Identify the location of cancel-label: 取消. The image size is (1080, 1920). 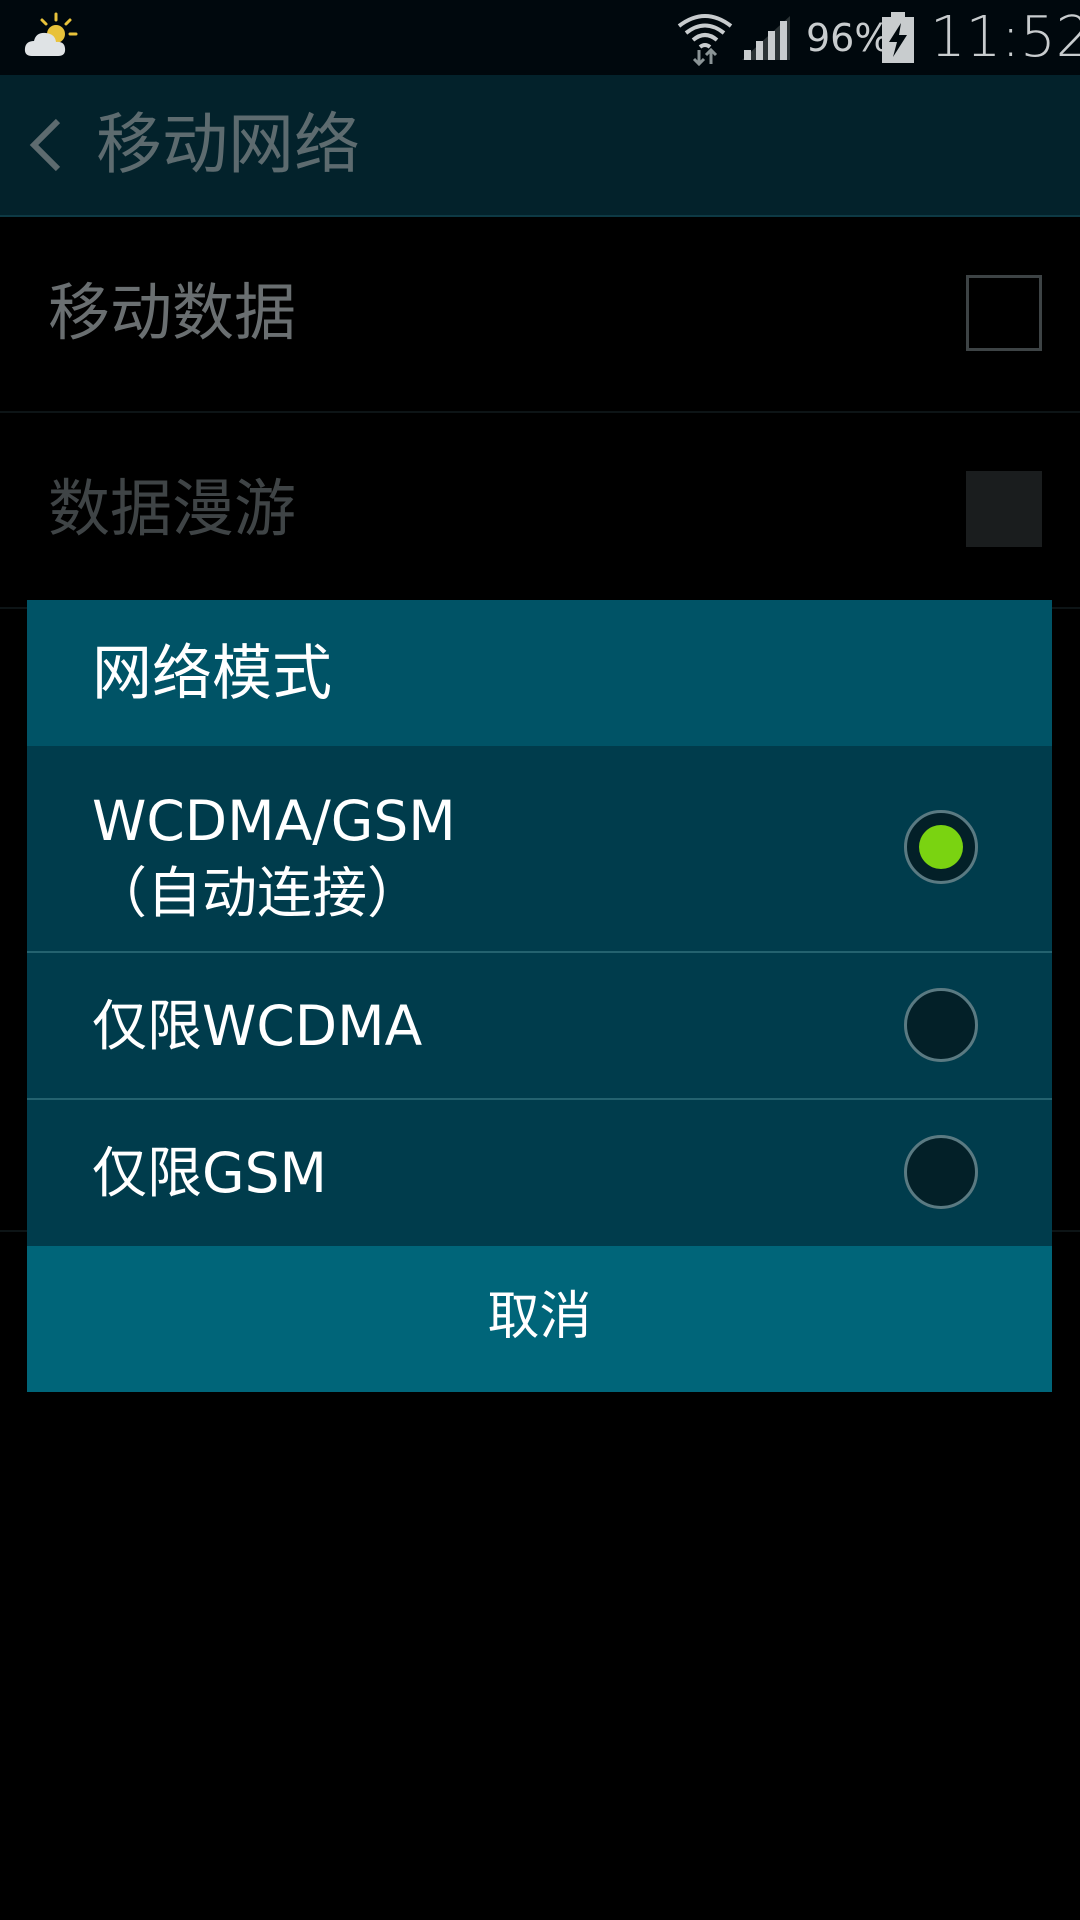
(539, 1317).